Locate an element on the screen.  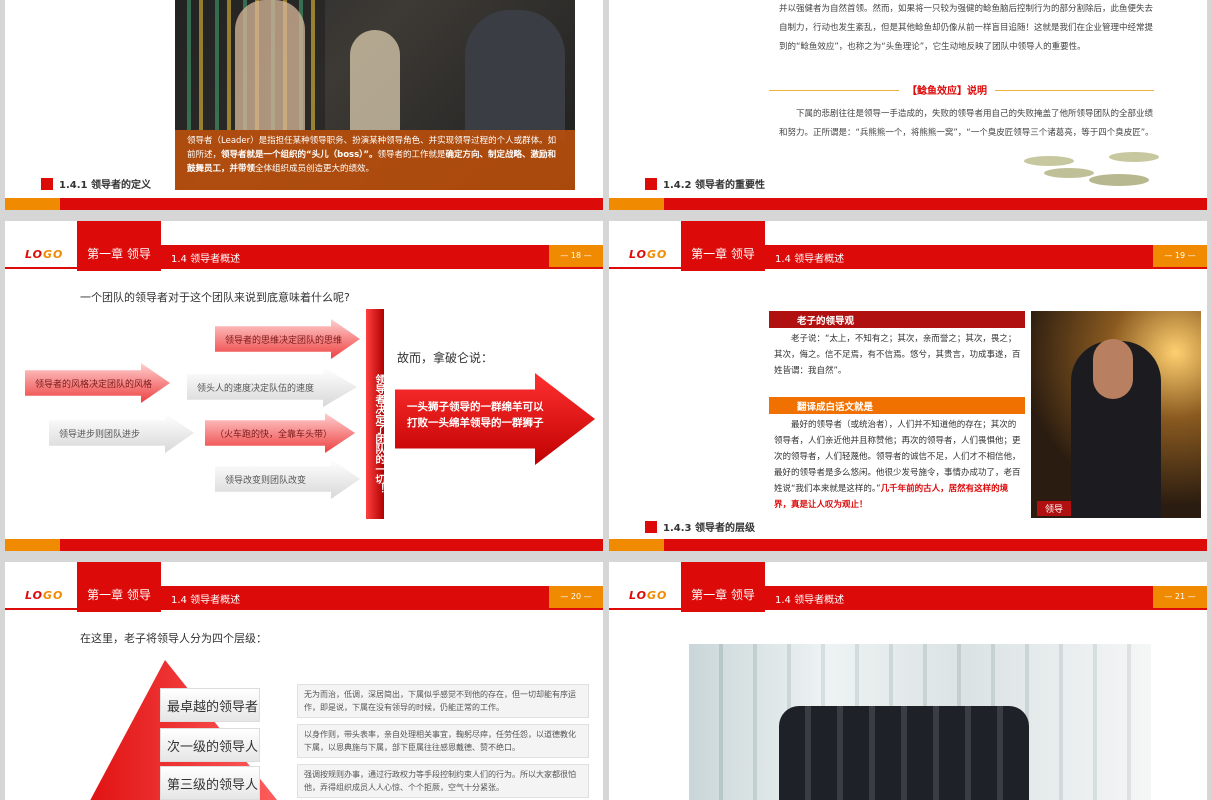
page-number: — 18 — is located at coordinates (576, 256).